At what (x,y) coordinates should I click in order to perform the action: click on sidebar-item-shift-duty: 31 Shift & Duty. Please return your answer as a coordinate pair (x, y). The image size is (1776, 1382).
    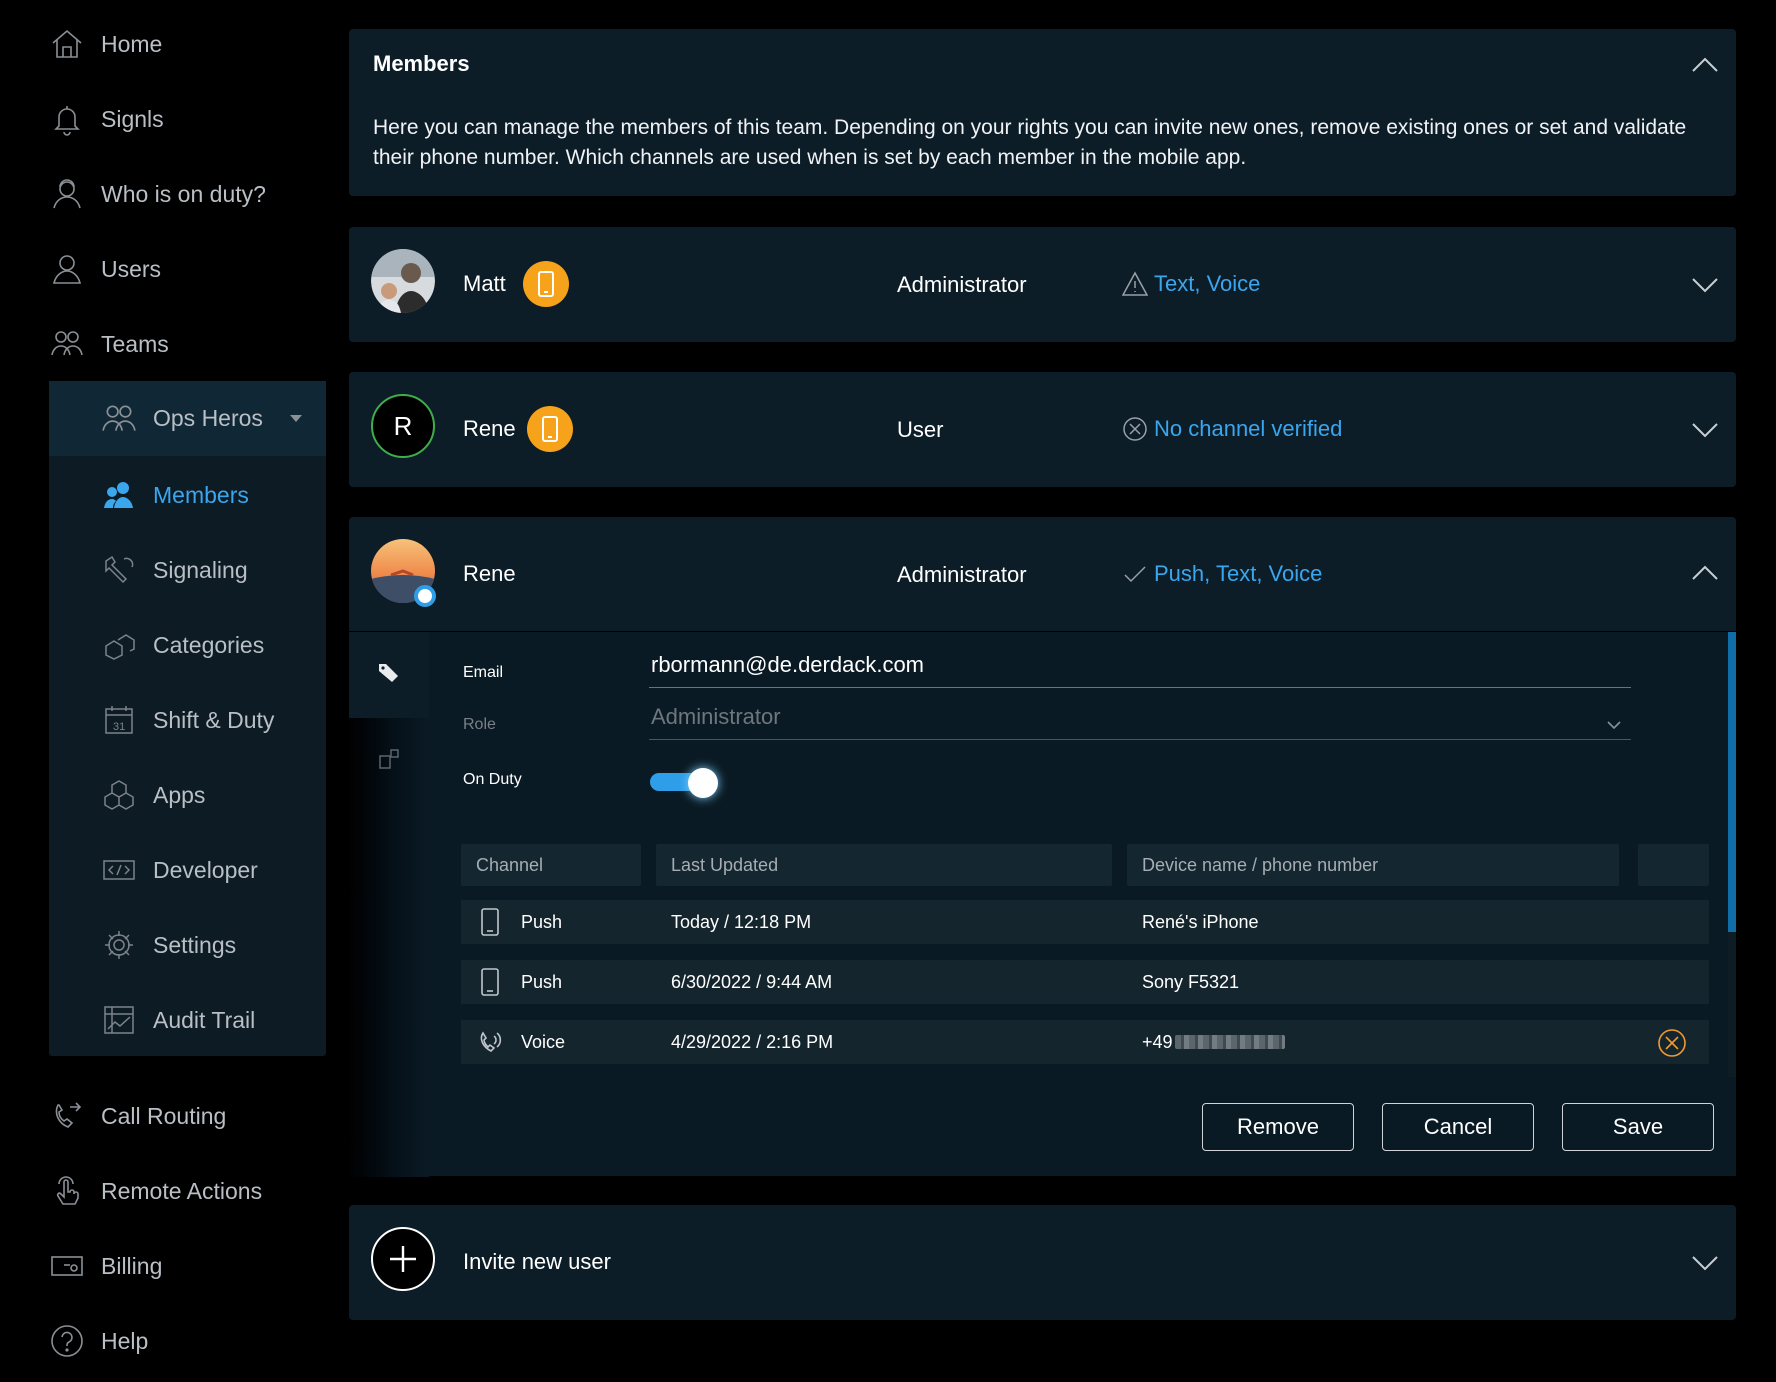
    Looking at the image, I should click on (187, 720).